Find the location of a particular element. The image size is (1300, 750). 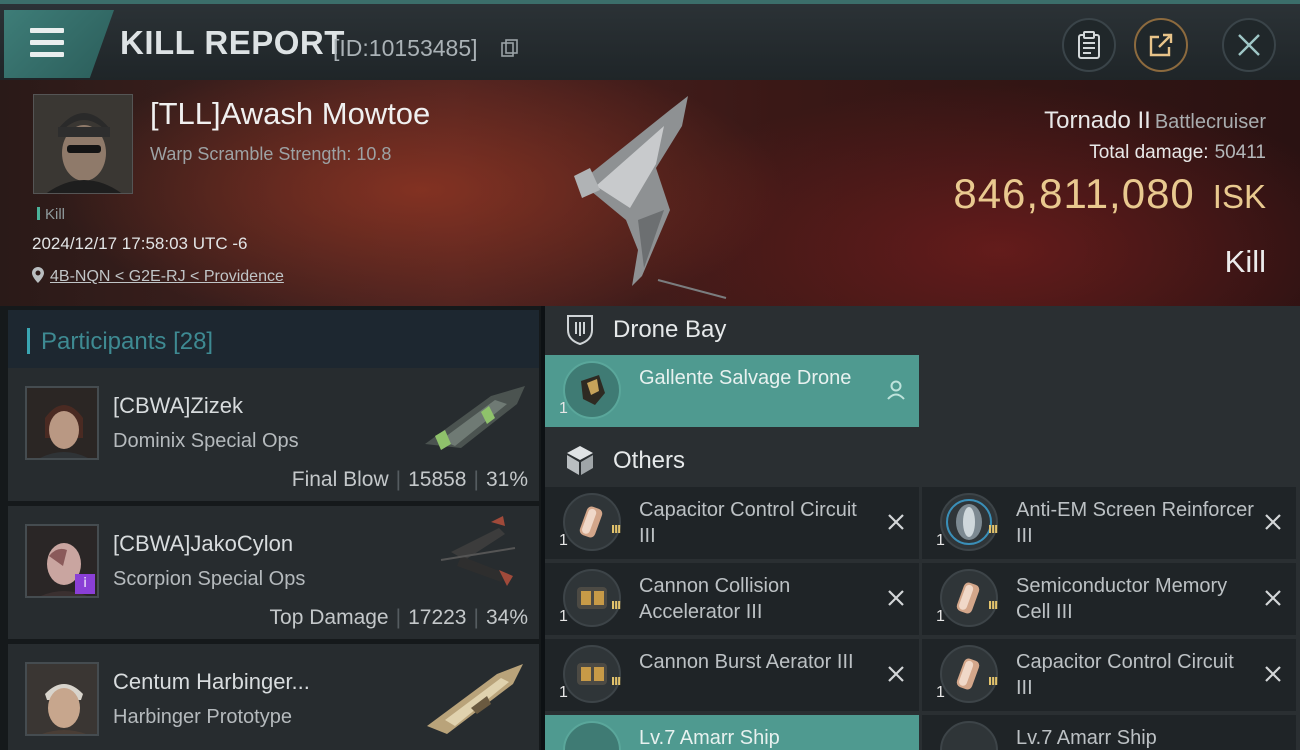

item-name: Gallente Salvage Drone is located at coordinates (745, 378).